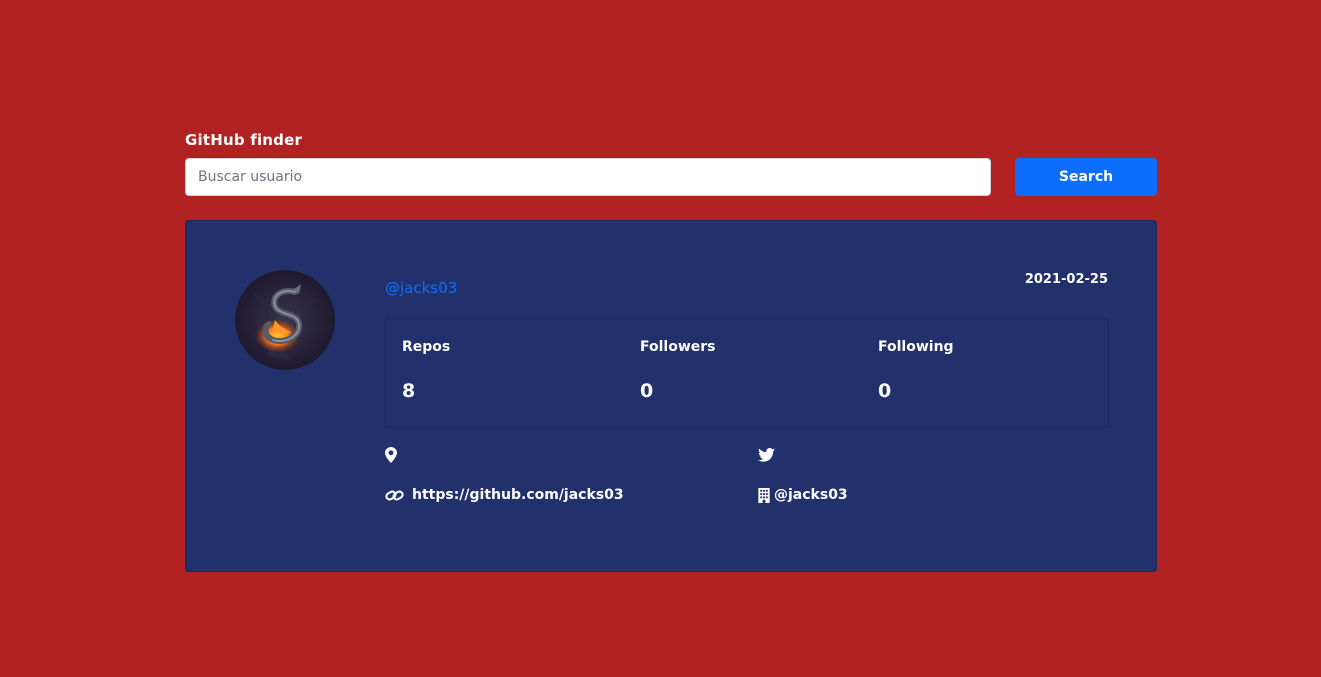 The width and height of the screenshot is (1321, 677). I want to click on location-info, so click(395, 455).